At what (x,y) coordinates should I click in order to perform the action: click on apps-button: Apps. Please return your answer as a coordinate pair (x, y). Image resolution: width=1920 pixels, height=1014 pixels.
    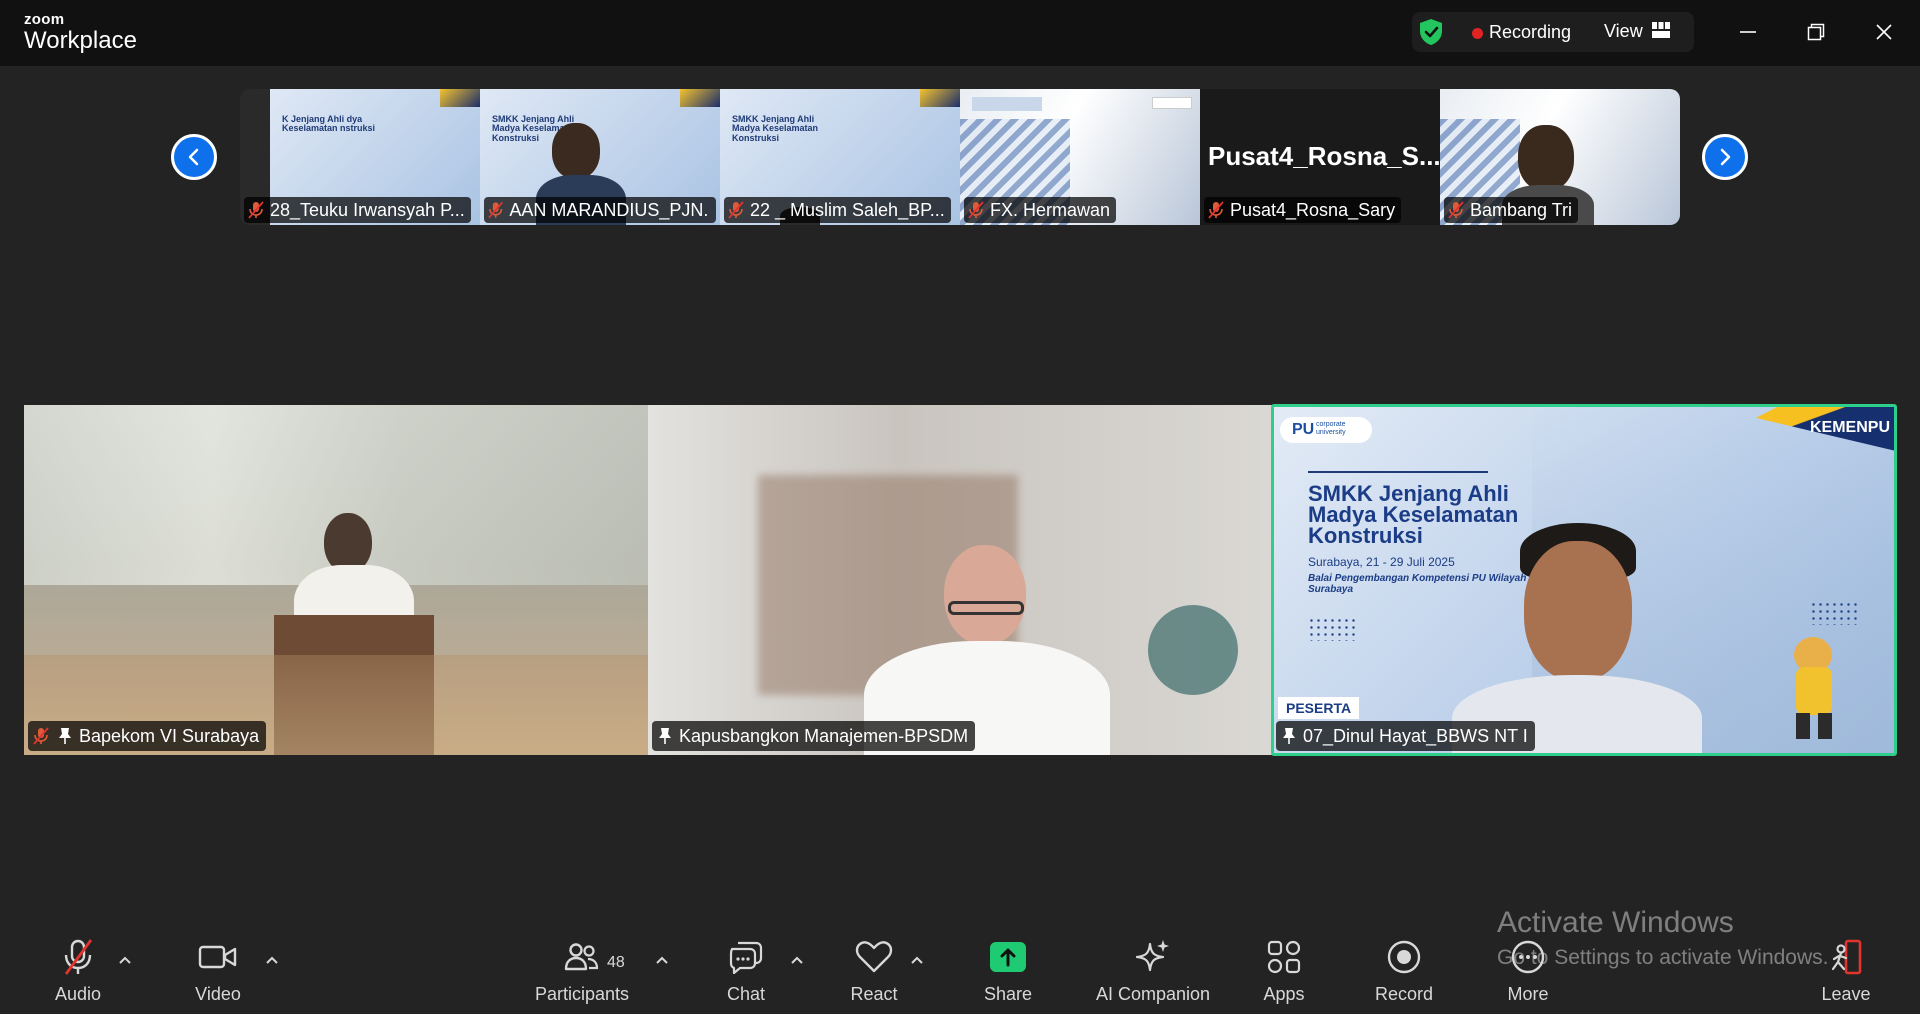
    Looking at the image, I should click on (1284, 972).